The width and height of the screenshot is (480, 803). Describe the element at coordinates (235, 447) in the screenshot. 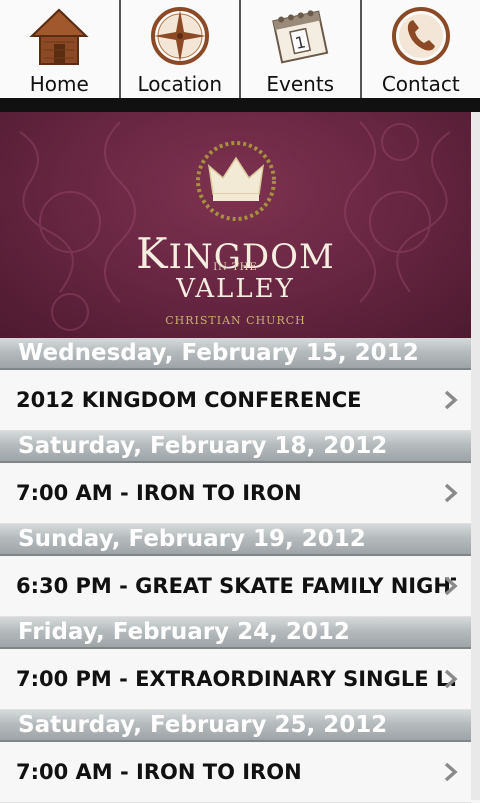

I see `date-header: Saturday, February 18, 2012` at that location.